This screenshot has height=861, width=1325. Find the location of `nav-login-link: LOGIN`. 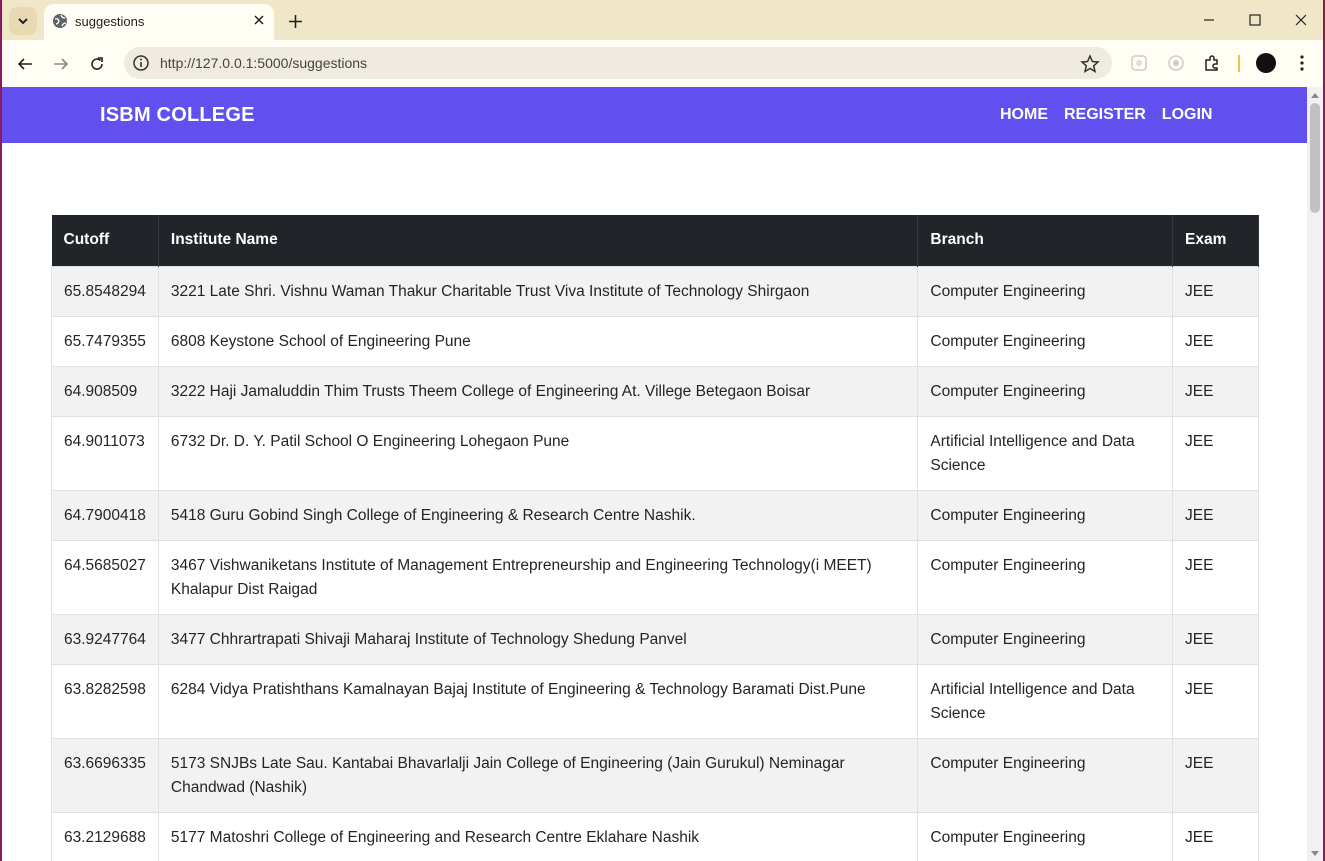

nav-login-link: LOGIN is located at coordinates (1187, 115).